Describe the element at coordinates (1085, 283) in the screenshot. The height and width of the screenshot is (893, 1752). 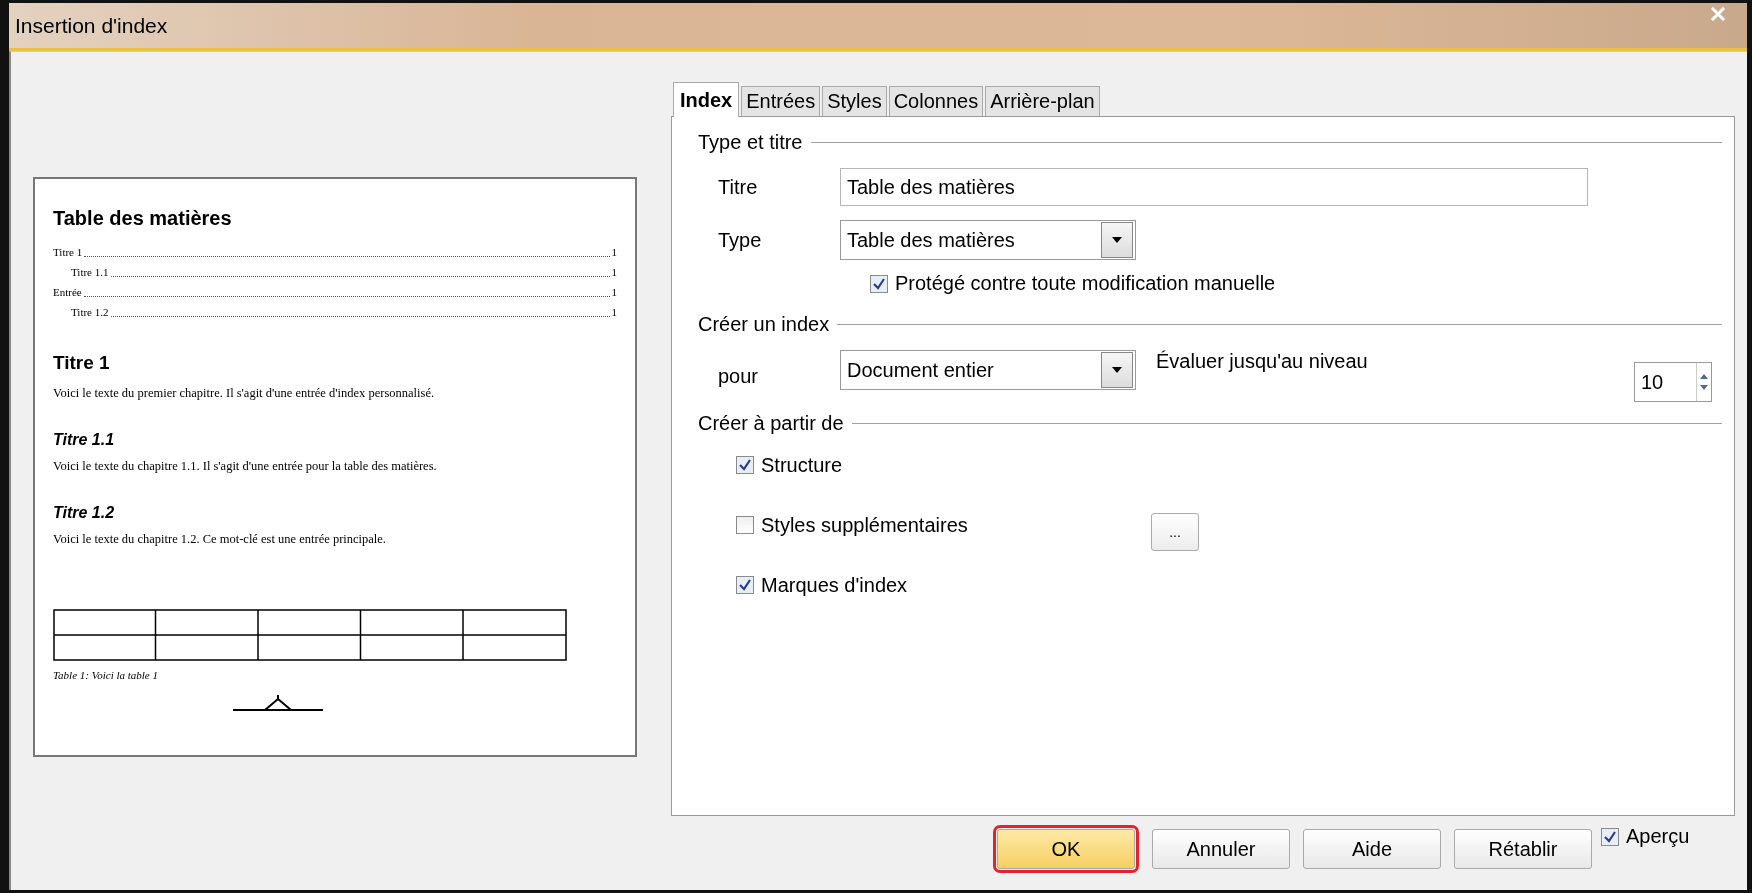
I see `checkbox-label: Protégé contre toute modification manuelle` at that location.